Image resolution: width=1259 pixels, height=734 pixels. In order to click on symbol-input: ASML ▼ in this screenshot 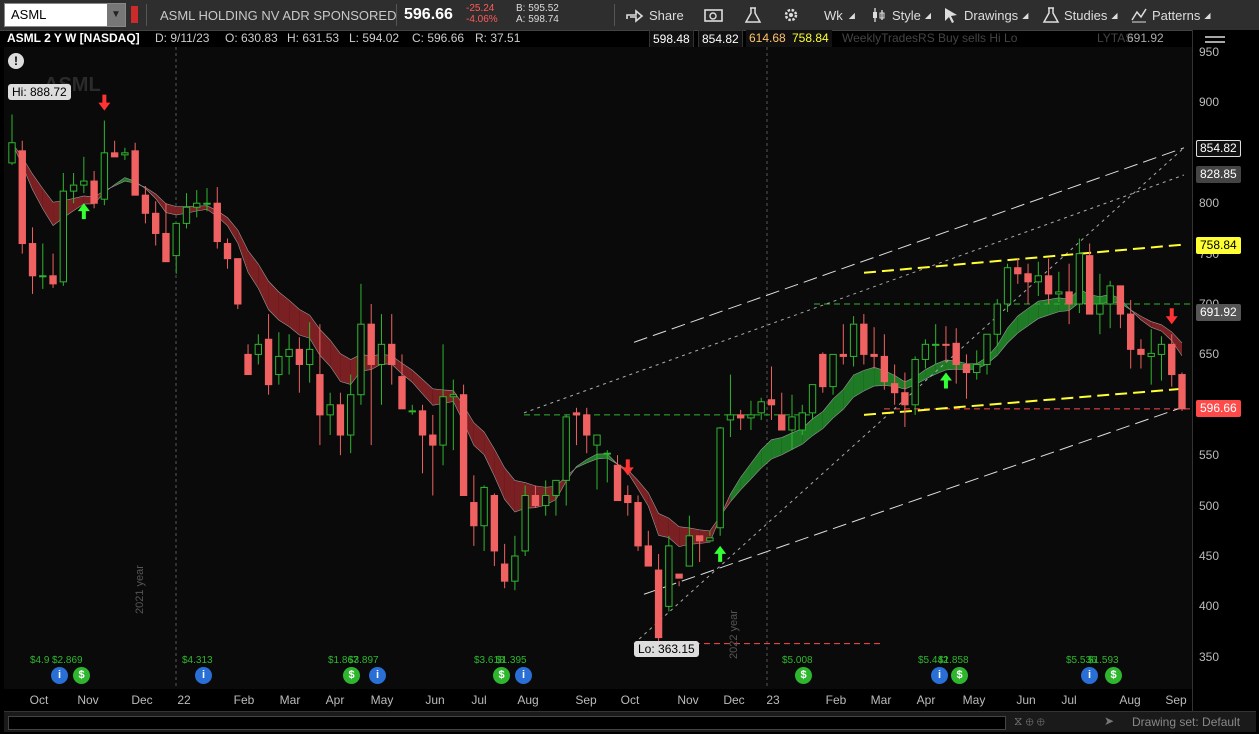, I will do `click(65, 15)`.